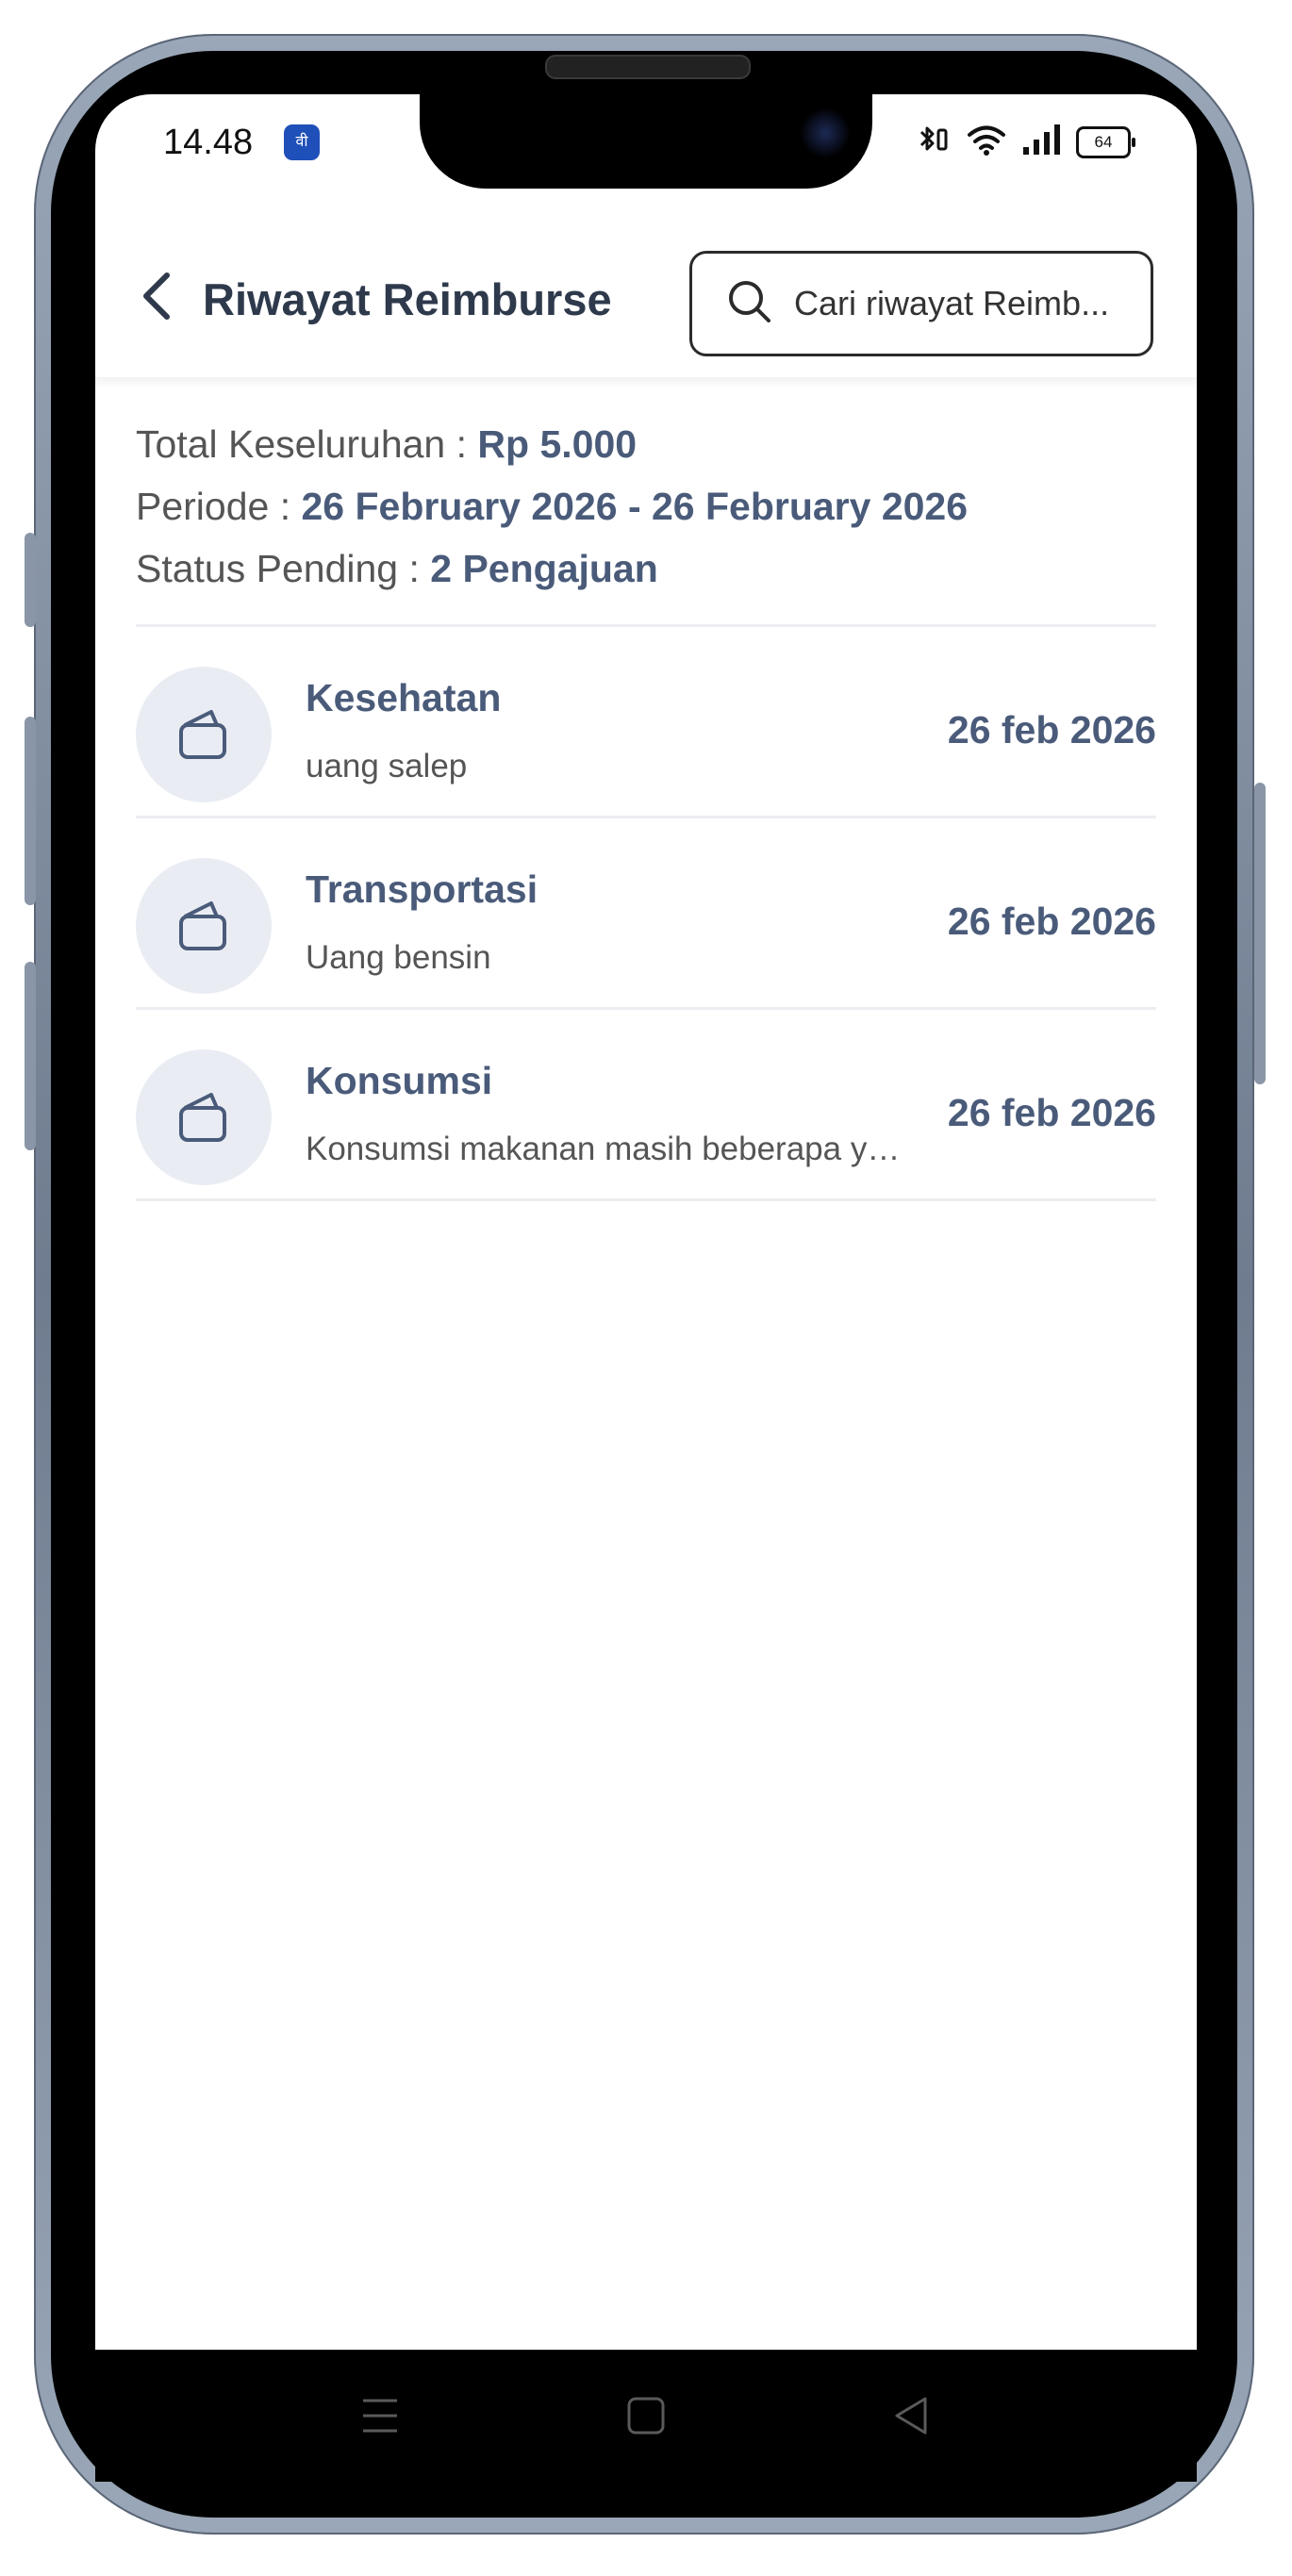  What do you see at coordinates (986, 142) in the screenshot?
I see `wifi-icon` at bounding box center [986, 142].